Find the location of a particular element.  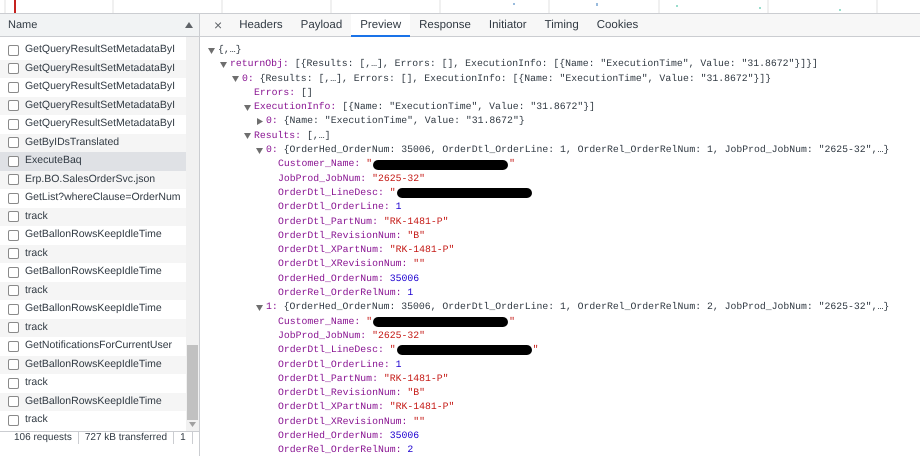

tab: Cookies is located at coordinates (618, 25).